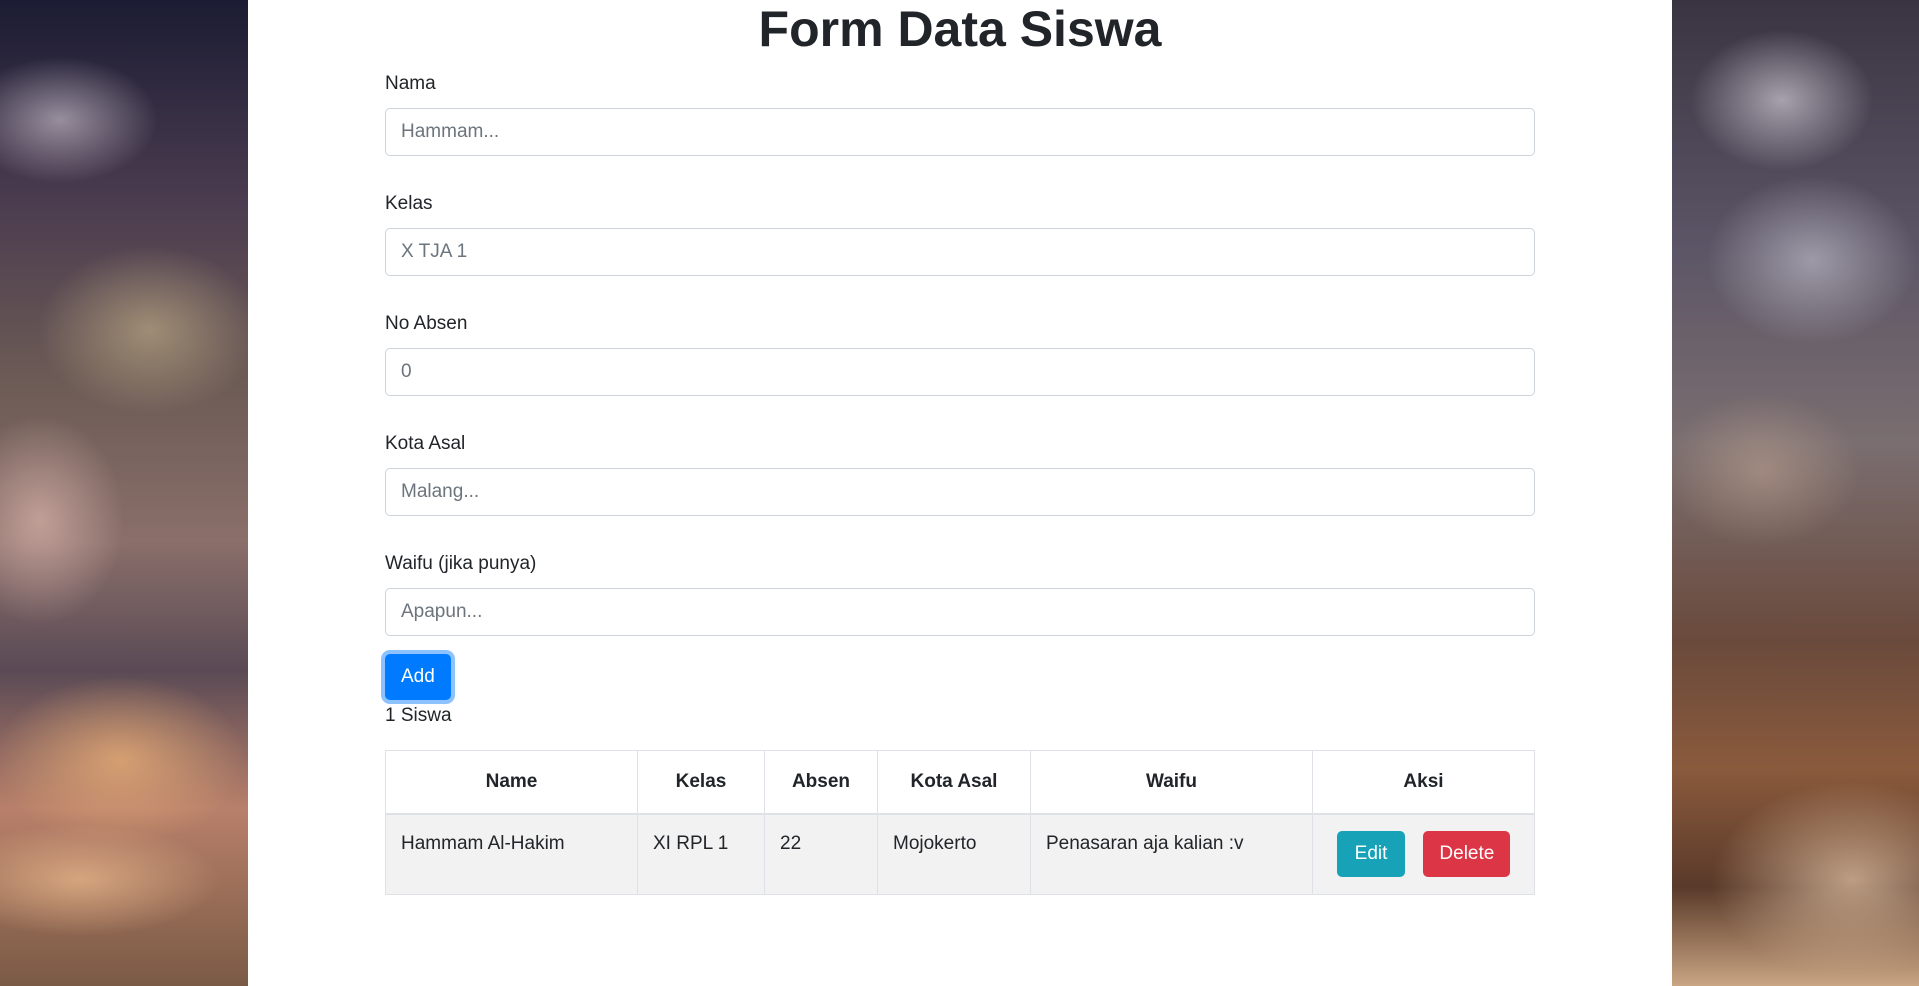 This screenshot has height=986, width=1919. What do you see at coordinates (701, 854) in the screenshot?
I see `cell-kelas: XI RPL 1` at bounding box center [701, 854].